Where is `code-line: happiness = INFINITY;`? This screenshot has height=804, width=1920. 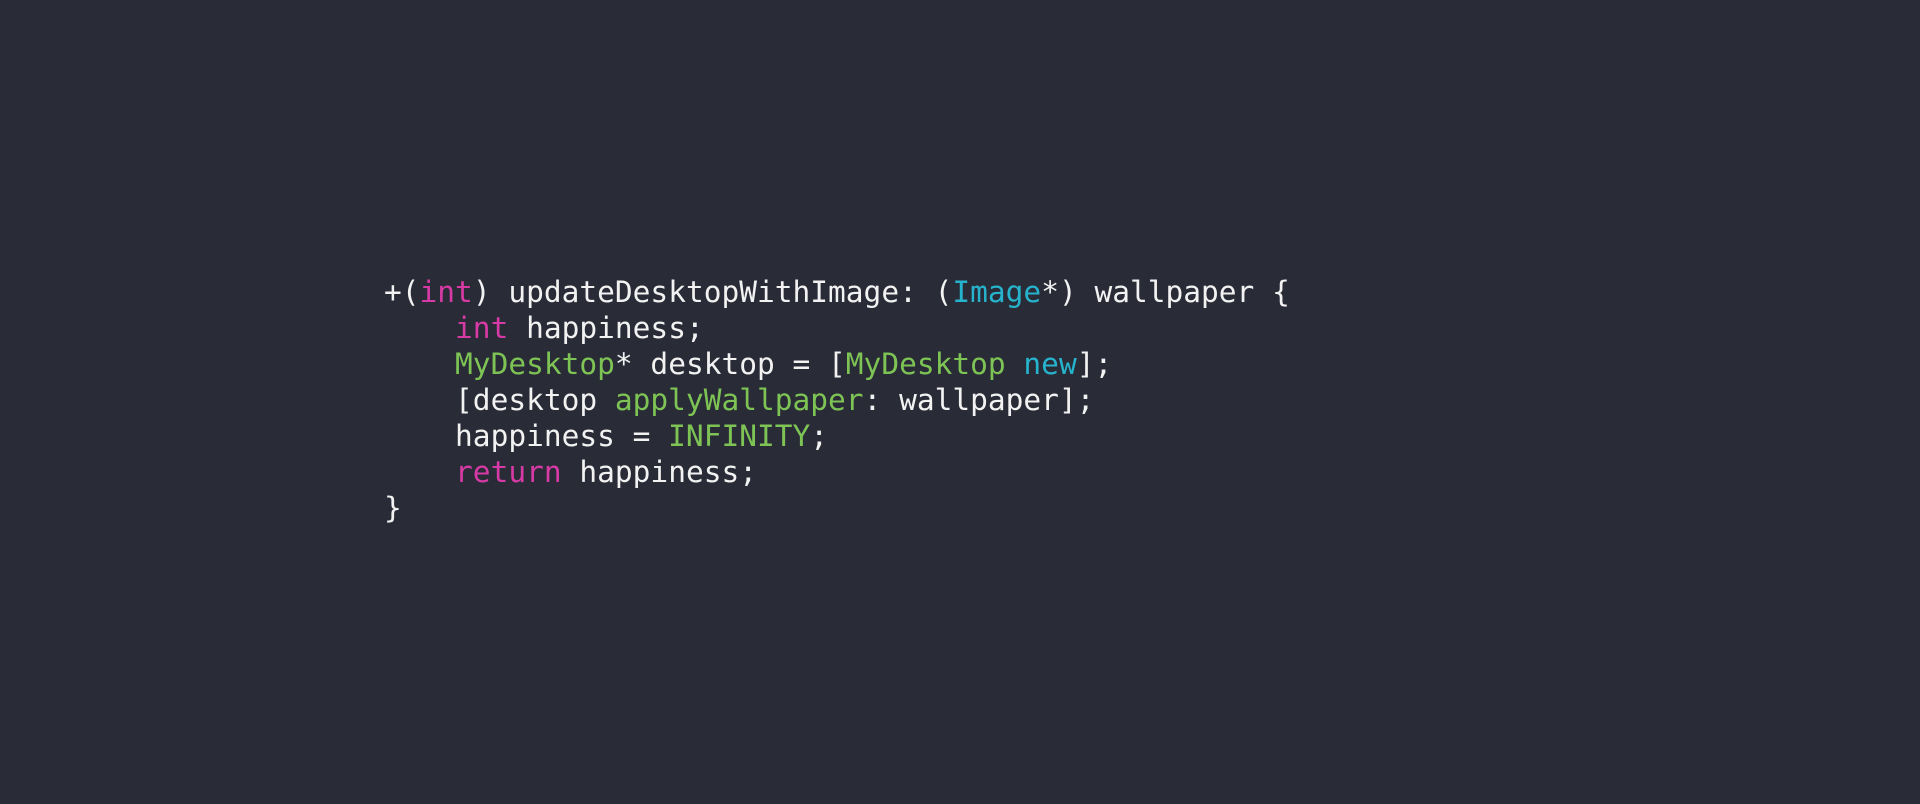 code-line: happiness = INFINITY; is located at coordinates (837, 436).